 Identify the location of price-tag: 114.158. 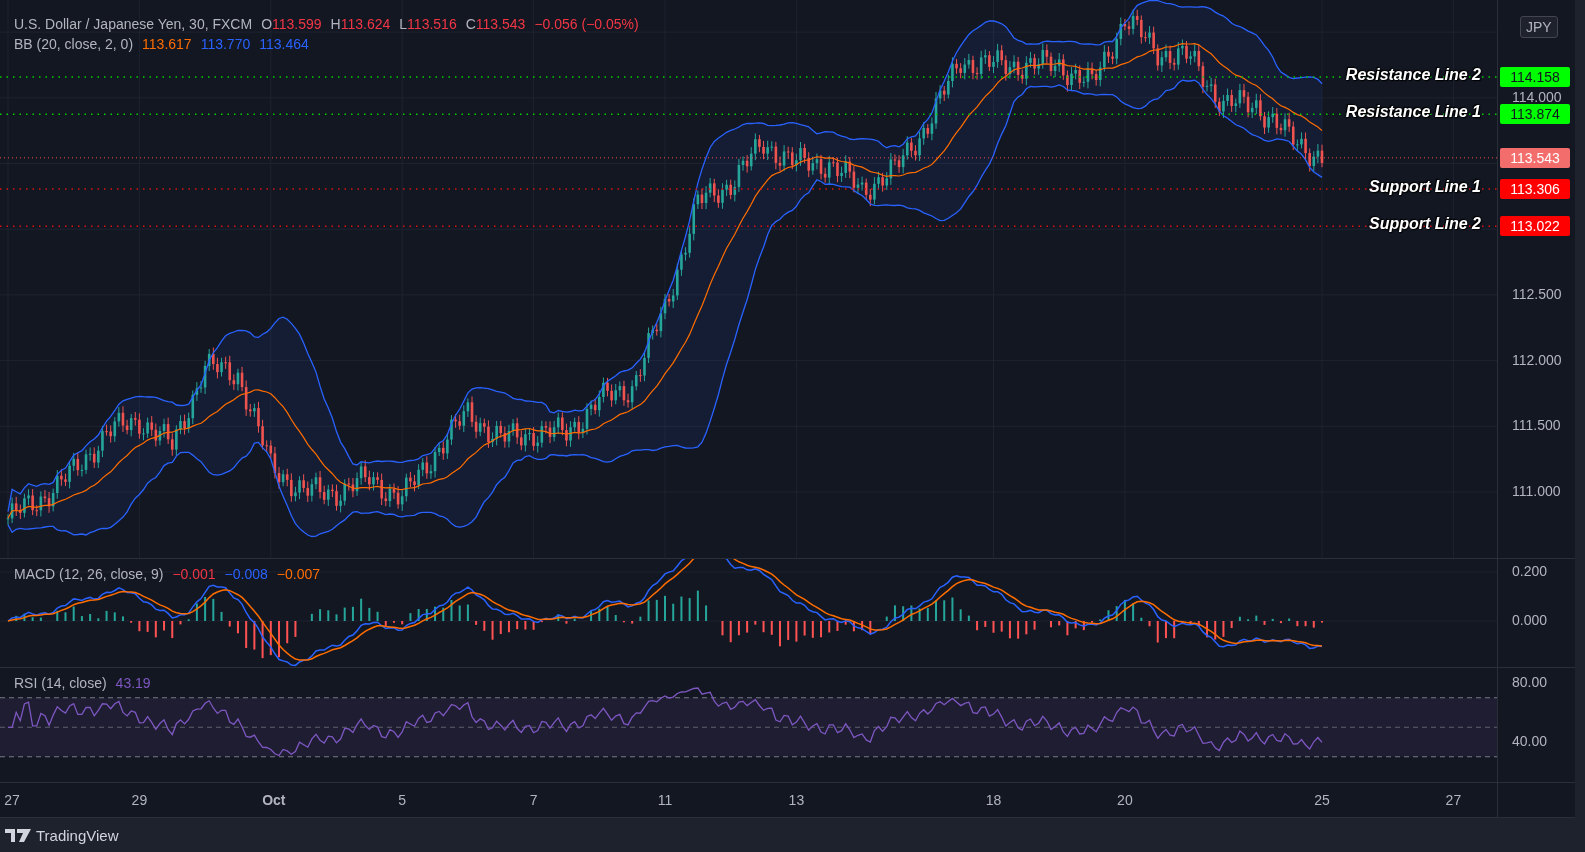
(1535, 77).